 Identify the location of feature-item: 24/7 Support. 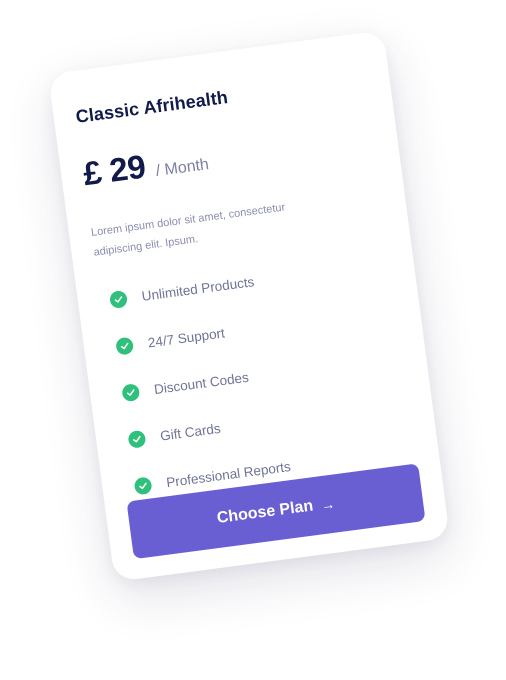
(257, 328).